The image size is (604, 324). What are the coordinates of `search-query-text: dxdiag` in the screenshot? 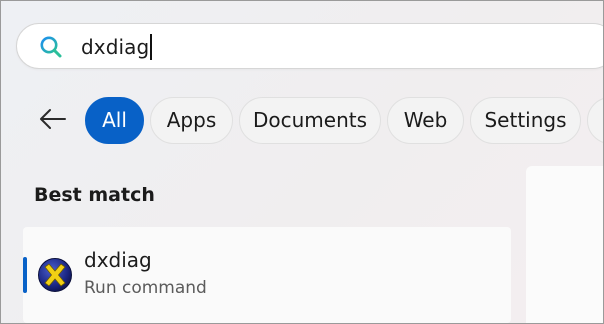 It's located at (115, 47).